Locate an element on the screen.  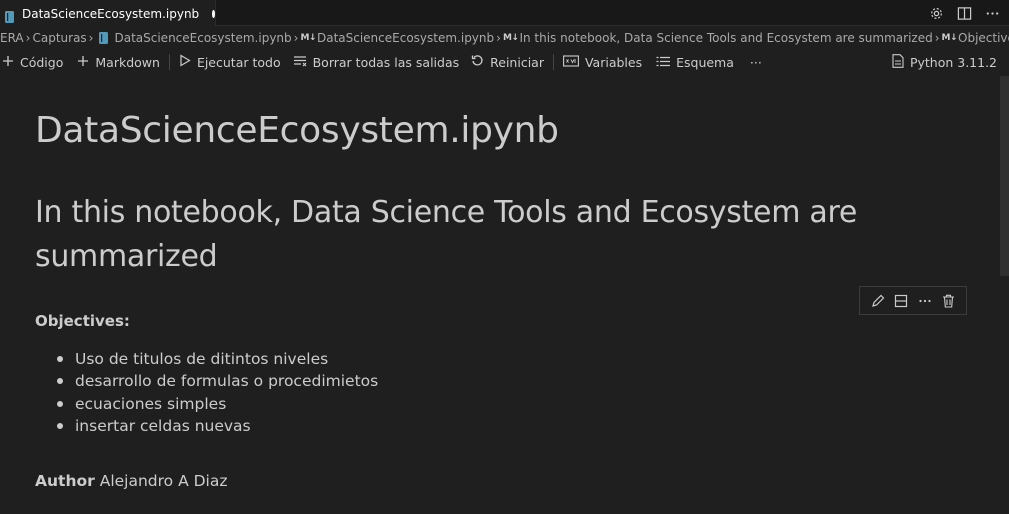
breadcrumb-label: Objectives: is located at coordinates (983, 38).